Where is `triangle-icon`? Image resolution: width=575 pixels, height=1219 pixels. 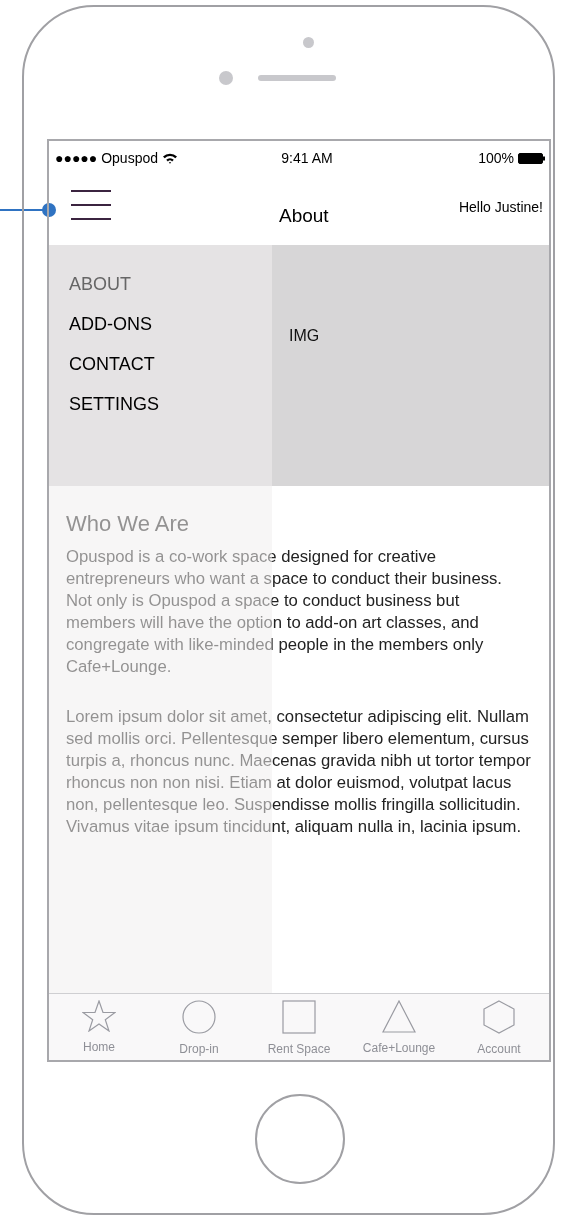
triangle-icon is located at coordinates (399, 1016).